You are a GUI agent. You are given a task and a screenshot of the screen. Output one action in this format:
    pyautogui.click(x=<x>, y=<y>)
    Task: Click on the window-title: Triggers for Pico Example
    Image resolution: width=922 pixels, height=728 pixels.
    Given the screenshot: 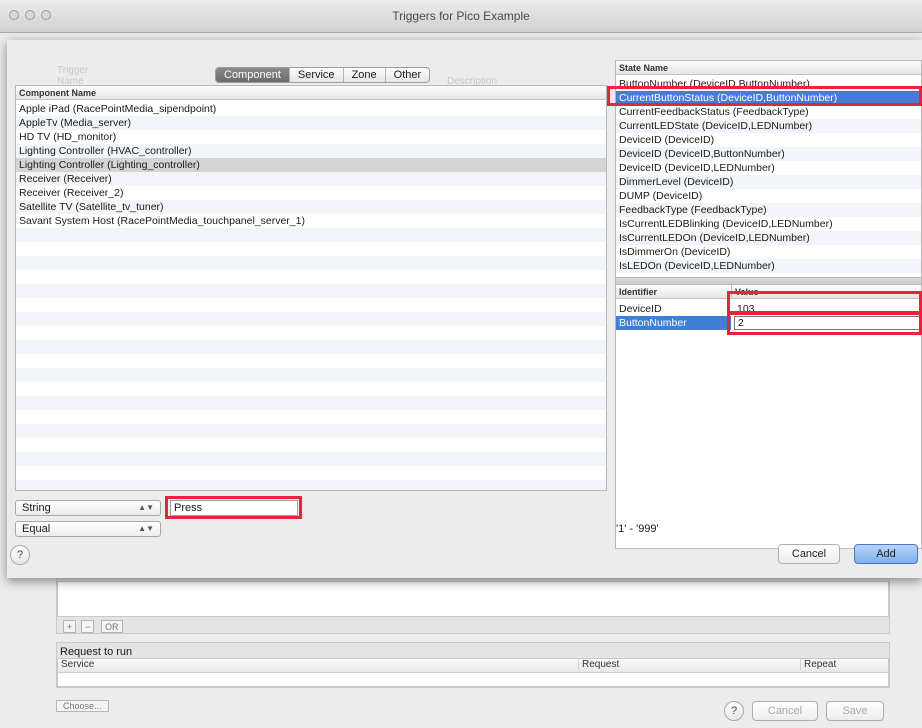 What is the action you would take?
    pyautogui.click(x=461, y=16)
    